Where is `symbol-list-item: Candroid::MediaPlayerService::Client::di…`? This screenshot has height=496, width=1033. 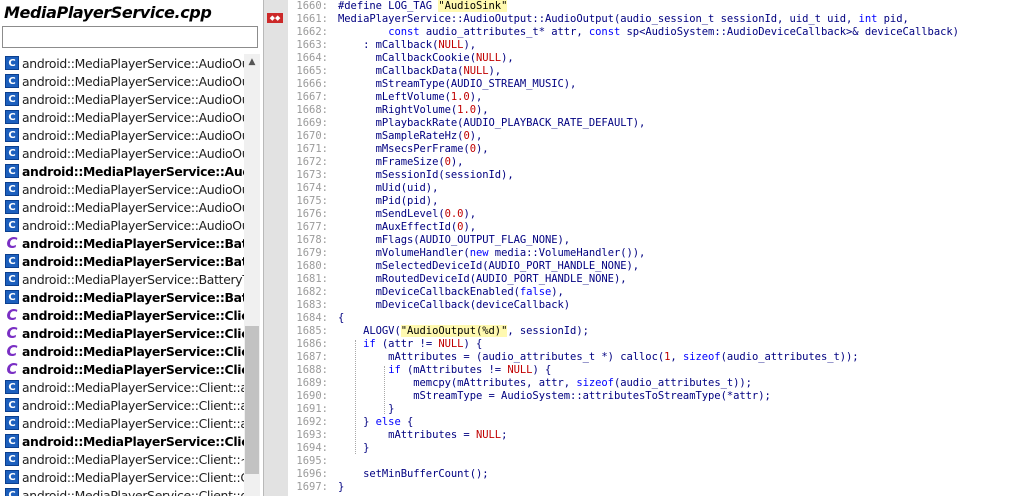 symbol-list-item: Candroid::MediaPlayerService::Client::di… is located at coordinates (123, 491).